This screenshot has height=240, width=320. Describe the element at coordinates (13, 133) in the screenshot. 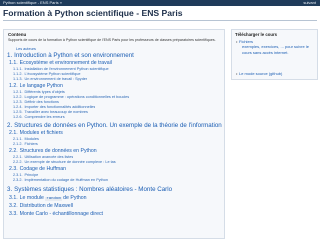

I see `toc-item-number: 2.1.` at that location.